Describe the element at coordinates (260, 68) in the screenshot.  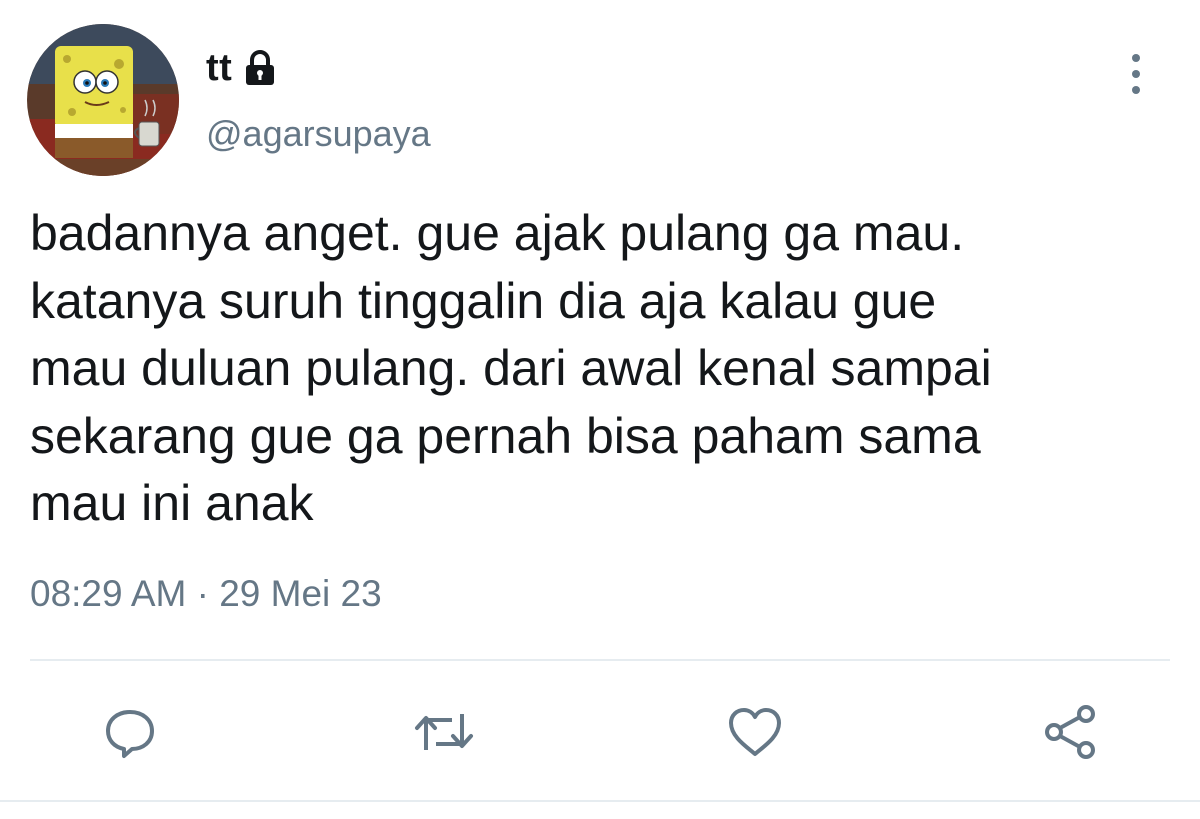
I see `lock-icon` at that location.